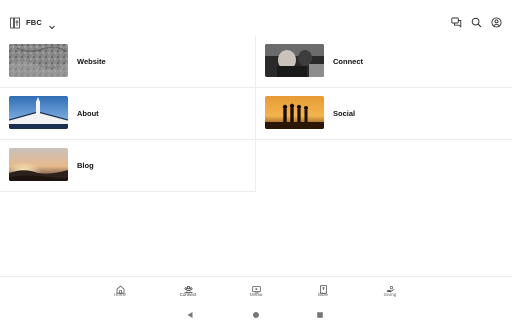 This screenshot has height=320, width=512. Describe the element at coordinates (456, 21) in the screenshot. I see `messages-icon` at that location.